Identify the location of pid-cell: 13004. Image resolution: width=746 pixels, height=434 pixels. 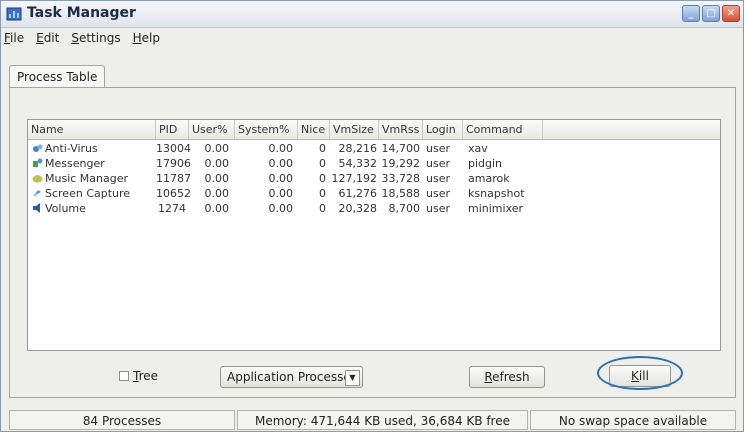
(173, 148).